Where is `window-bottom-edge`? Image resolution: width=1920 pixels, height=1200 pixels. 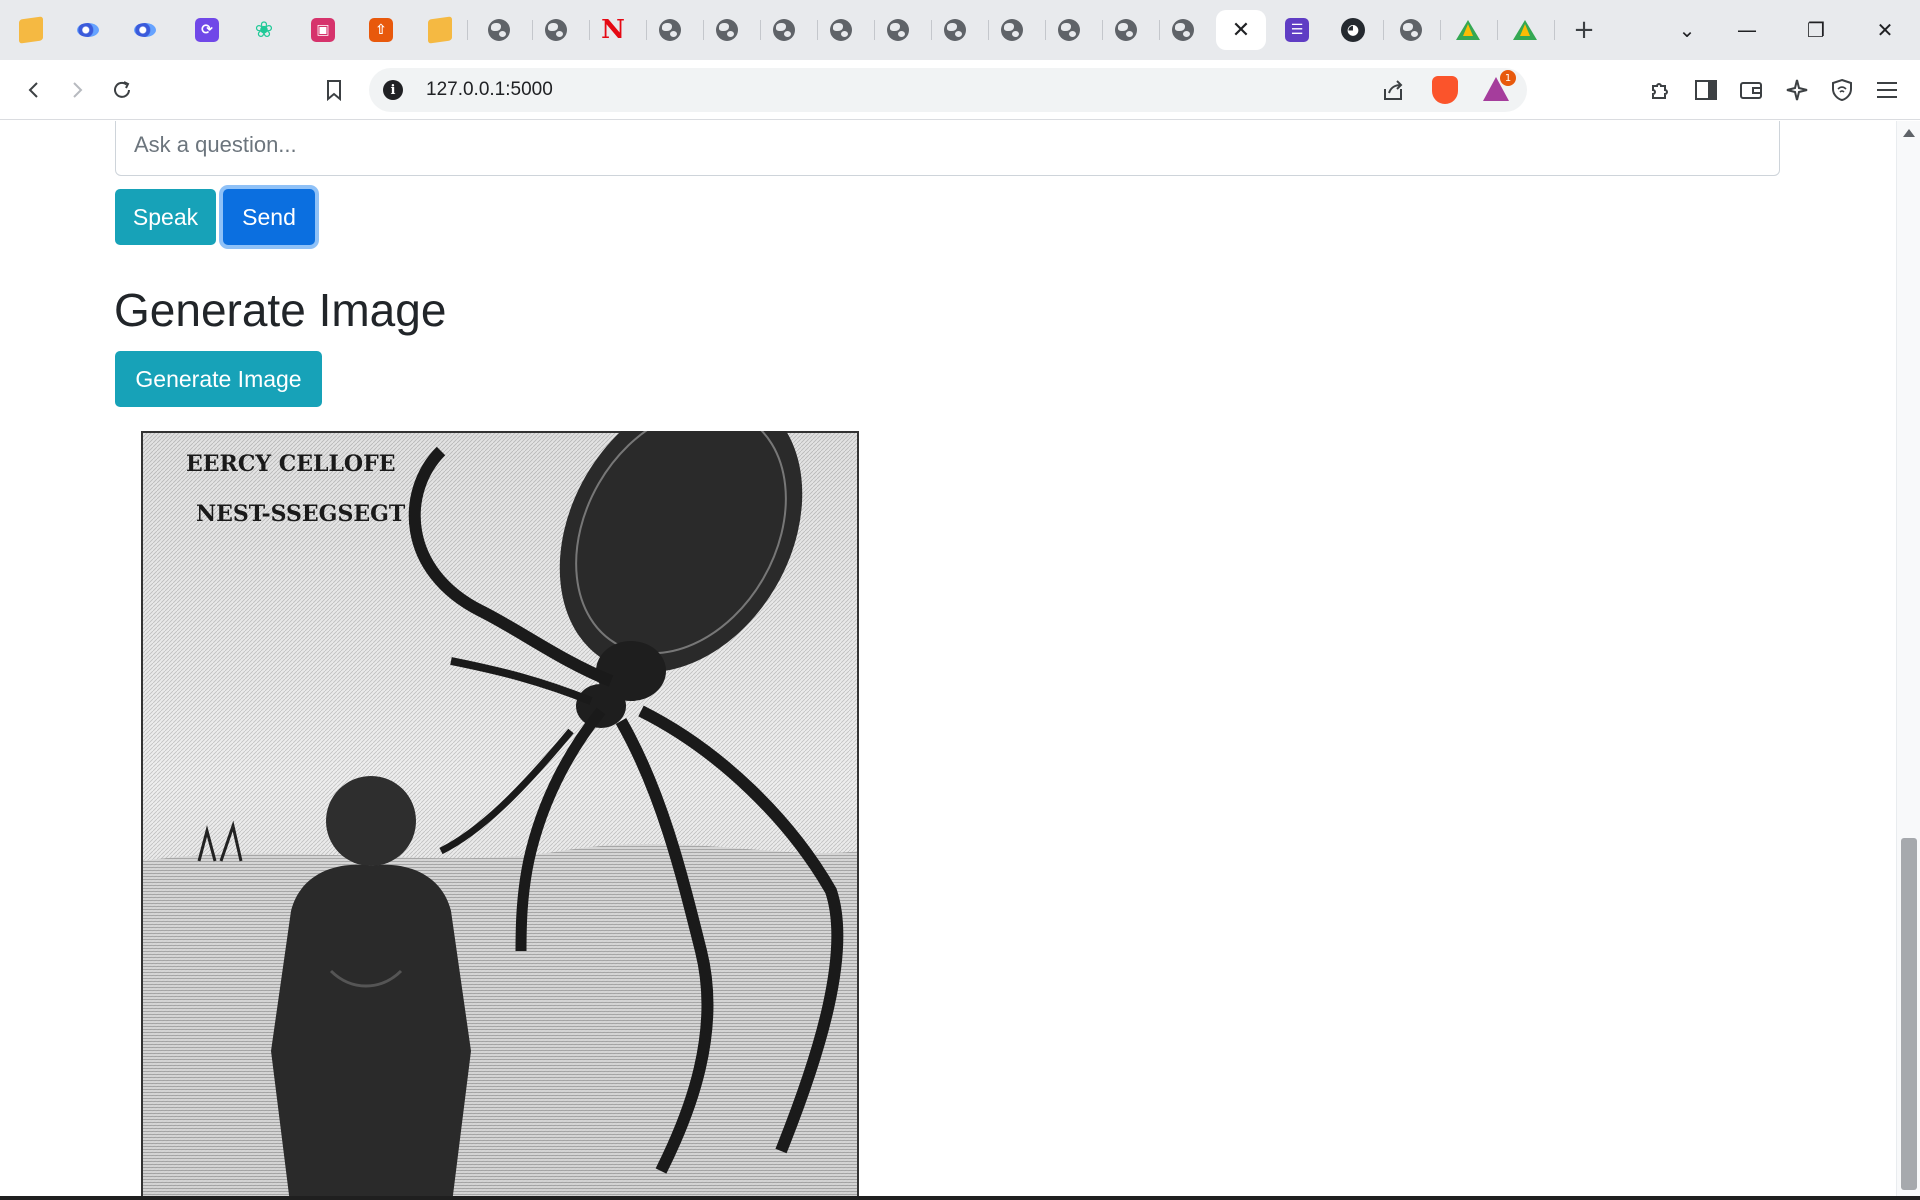 window-bottom-edge is located at coordinates (960, 1198).